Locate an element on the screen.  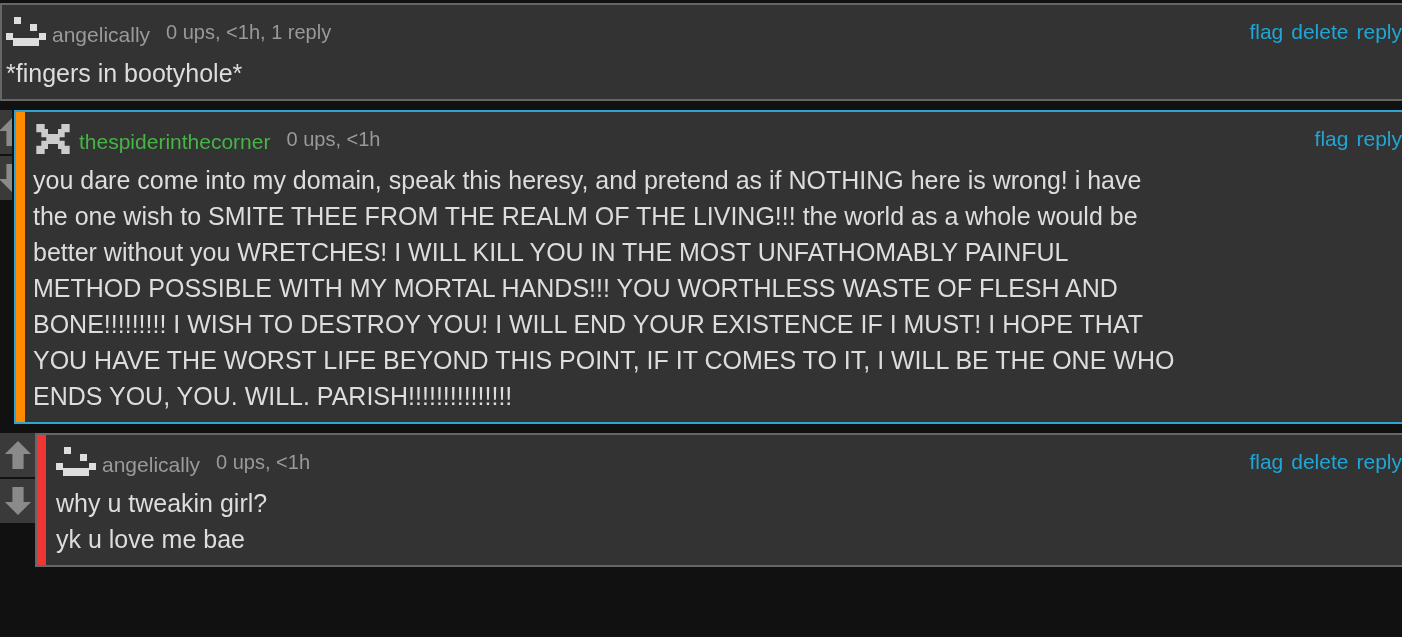
down-arrow-icon is located at coordinates (17, 501).